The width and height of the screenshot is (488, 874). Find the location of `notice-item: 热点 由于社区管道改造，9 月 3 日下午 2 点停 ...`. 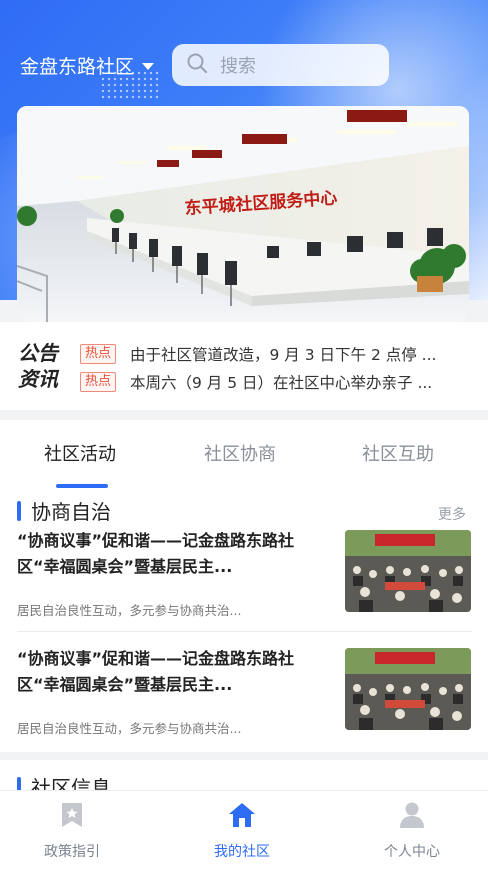

notice-item: 热点 由于社区管道改造，9 月 3 日下午 2 点停 ... is located at coordinates (270, 354).